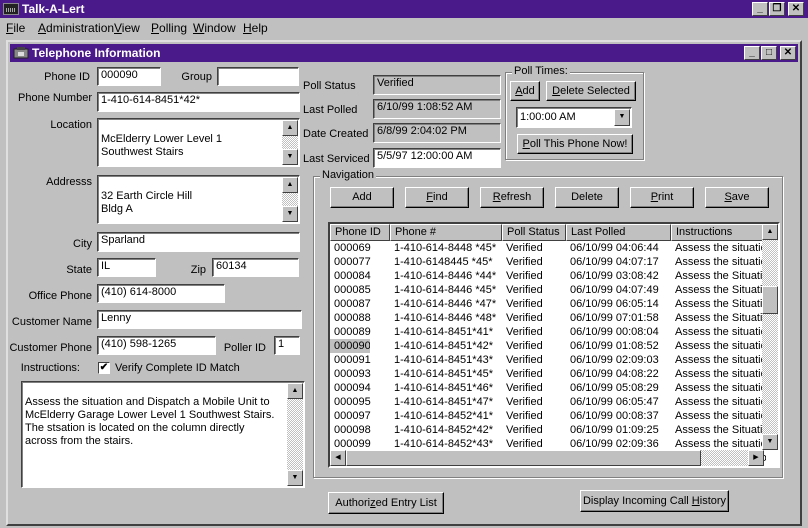 This screenshot has width=808, height=528. Describe the element at coordinates (96, 53) in the screenshot. I see `child-title: Telephone Information` at that location.